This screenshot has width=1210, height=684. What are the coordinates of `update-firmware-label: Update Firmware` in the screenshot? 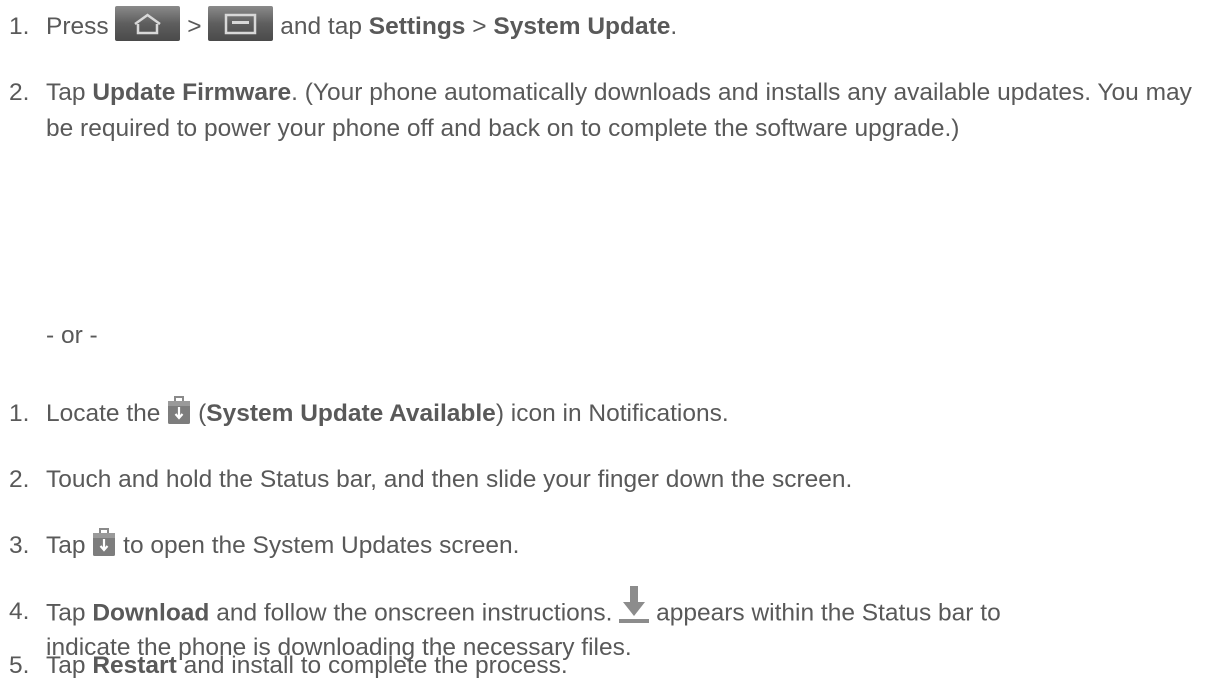 It's located at (192, 92).